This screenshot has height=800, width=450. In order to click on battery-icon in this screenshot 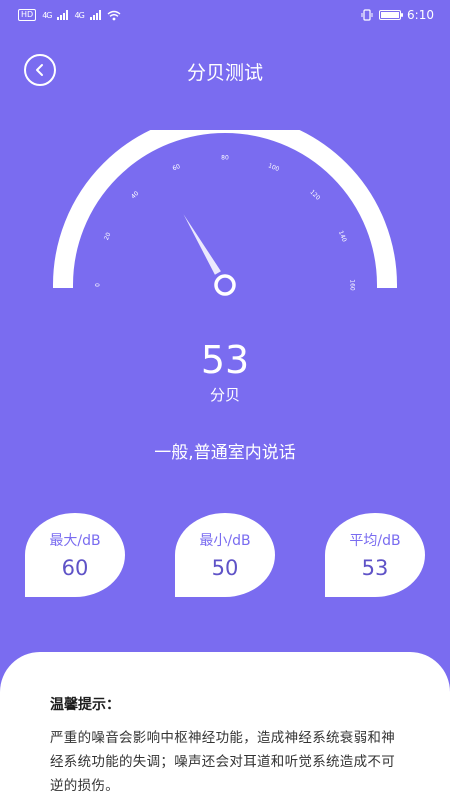, I will do `click(391, 15)`.